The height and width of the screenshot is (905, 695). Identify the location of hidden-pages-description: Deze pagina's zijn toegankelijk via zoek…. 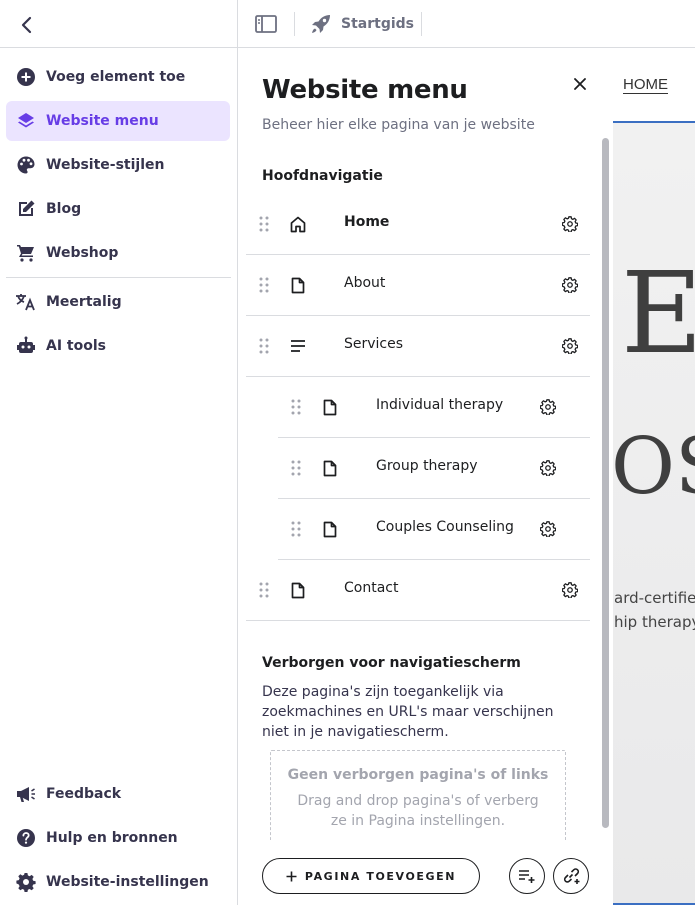
(408, 712).